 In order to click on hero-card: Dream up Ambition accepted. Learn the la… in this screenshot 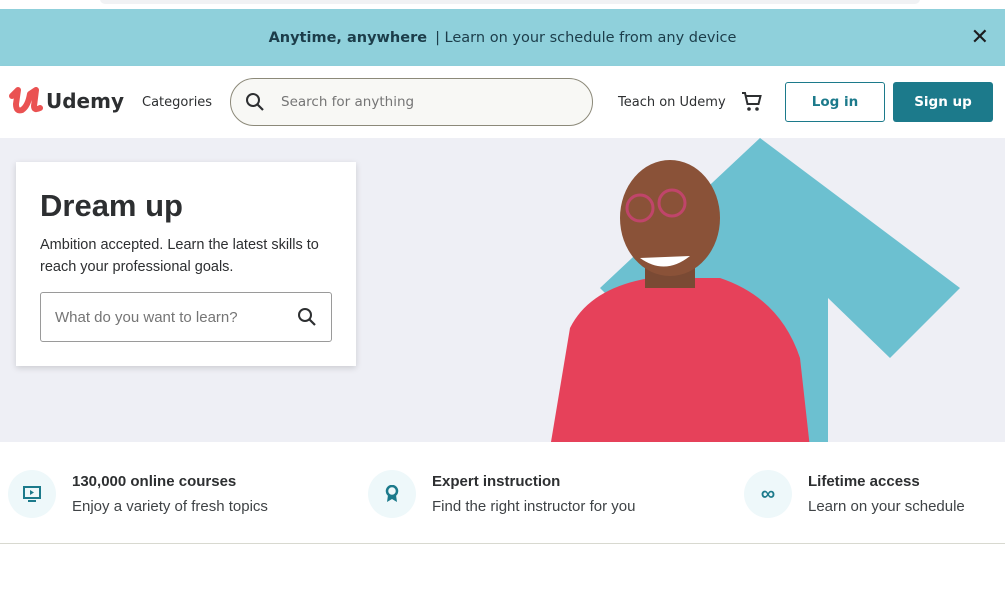, I will do `click(186, 264)`.